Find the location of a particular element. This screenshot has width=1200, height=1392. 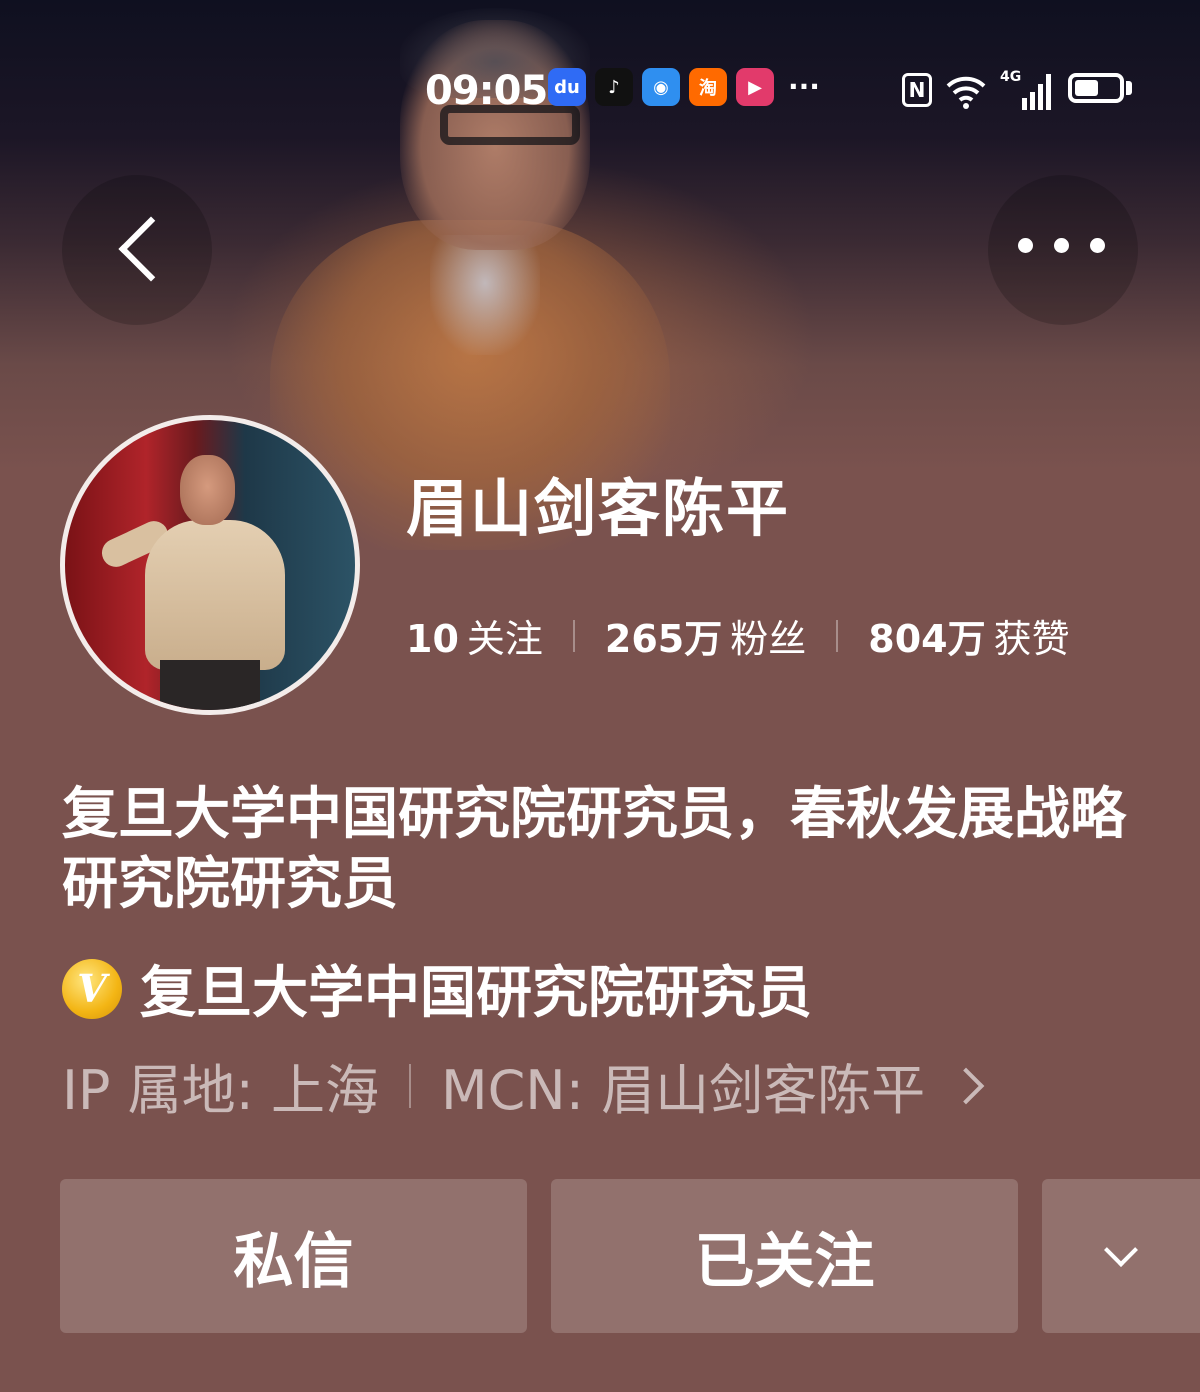

verification-row: V 复旦大学中国研究院研究员 is located at coordinates (437, 988).